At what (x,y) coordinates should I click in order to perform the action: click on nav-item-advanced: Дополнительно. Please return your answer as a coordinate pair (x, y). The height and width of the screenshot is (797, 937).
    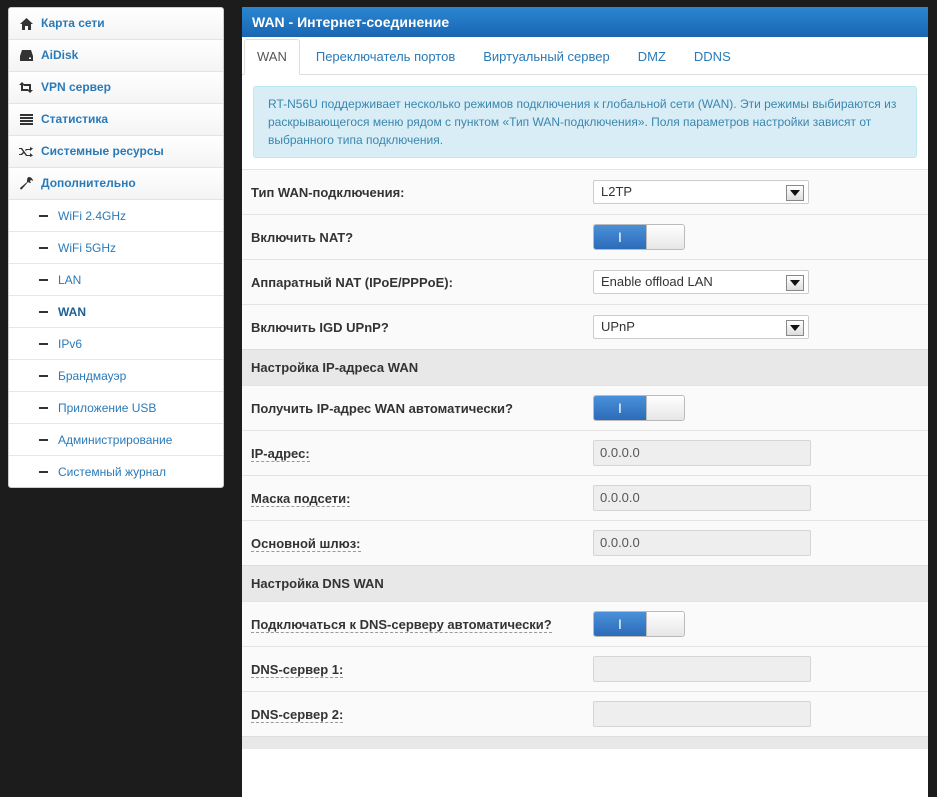
    Looking at the image, I should click on (116, 184).